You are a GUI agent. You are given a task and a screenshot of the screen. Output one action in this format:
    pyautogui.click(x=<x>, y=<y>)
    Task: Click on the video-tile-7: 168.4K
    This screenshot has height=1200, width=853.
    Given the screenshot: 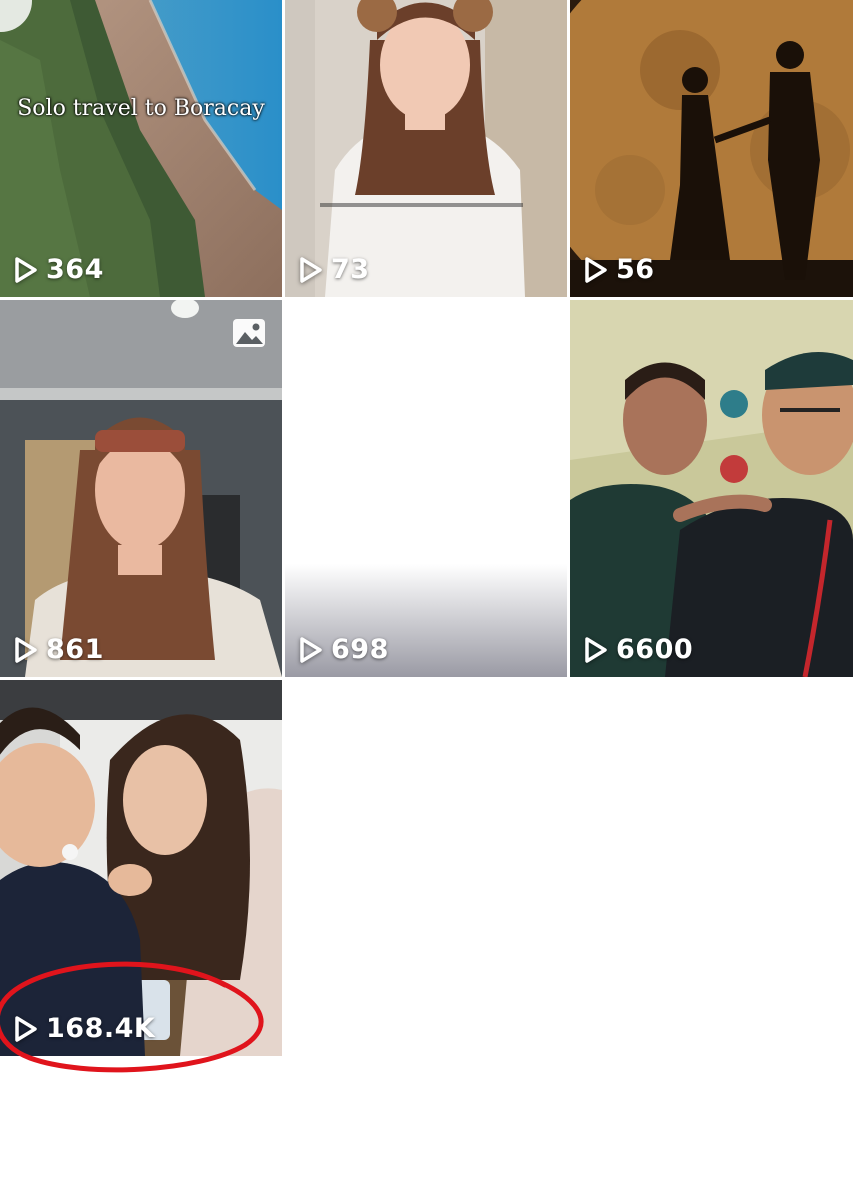 What is the action you would take?
    pyautogui.click(x=141, y=868)
    